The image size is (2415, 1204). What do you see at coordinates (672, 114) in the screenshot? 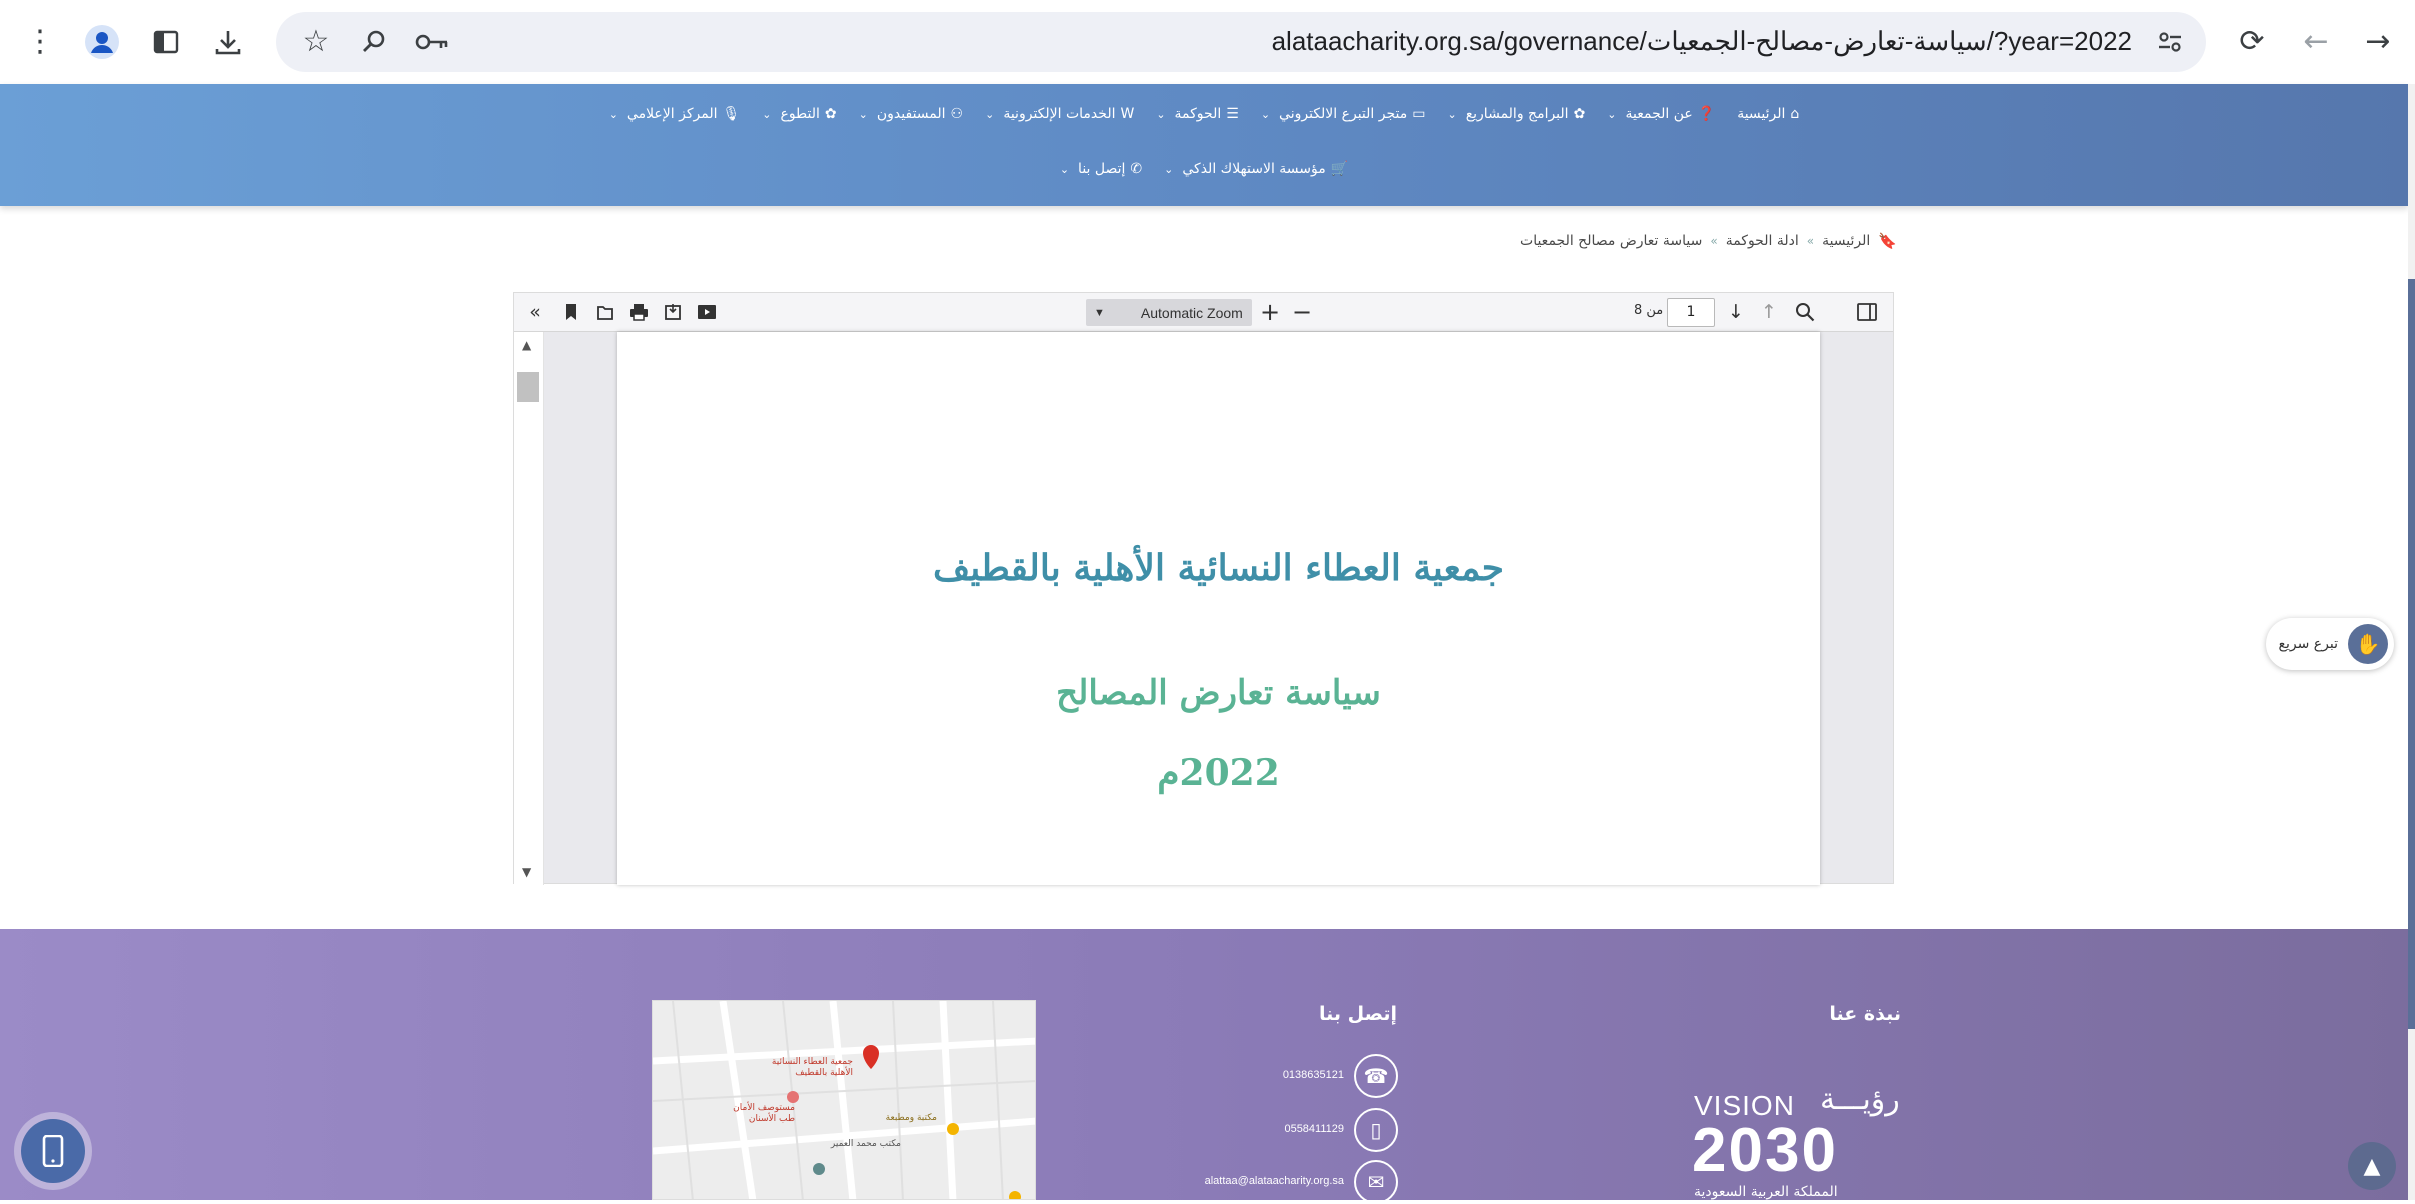
I see `nav-item-label: المركز الإعلامي` at bounding box center [672, 114].